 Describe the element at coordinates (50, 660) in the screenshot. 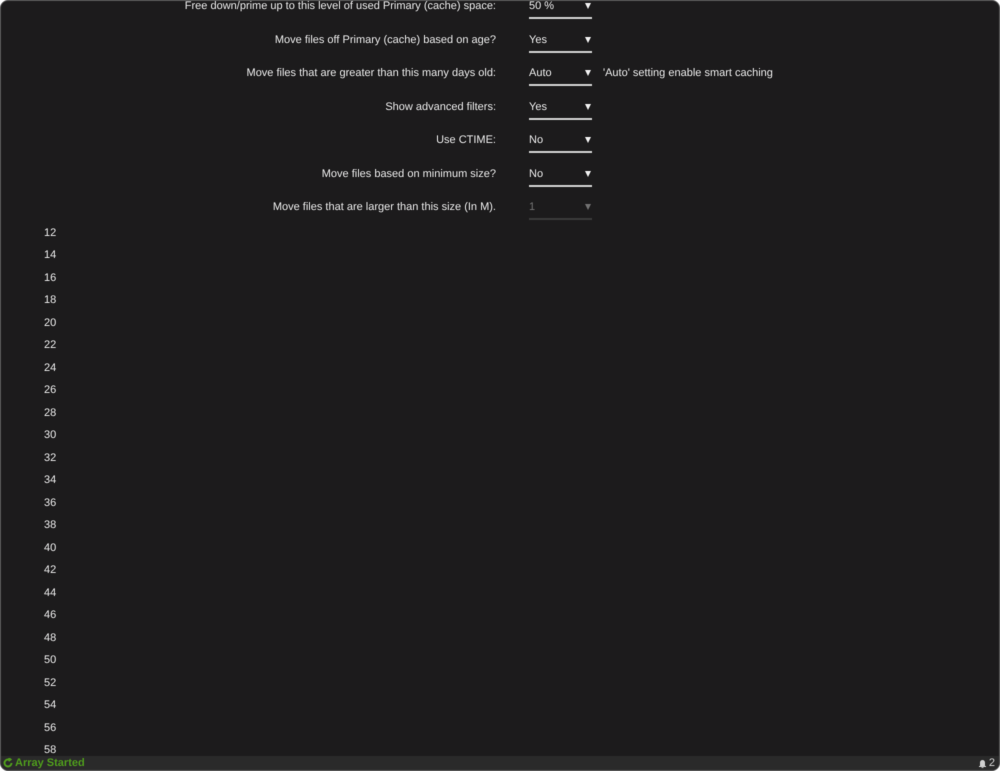

I see `number-text: 50` at that location.